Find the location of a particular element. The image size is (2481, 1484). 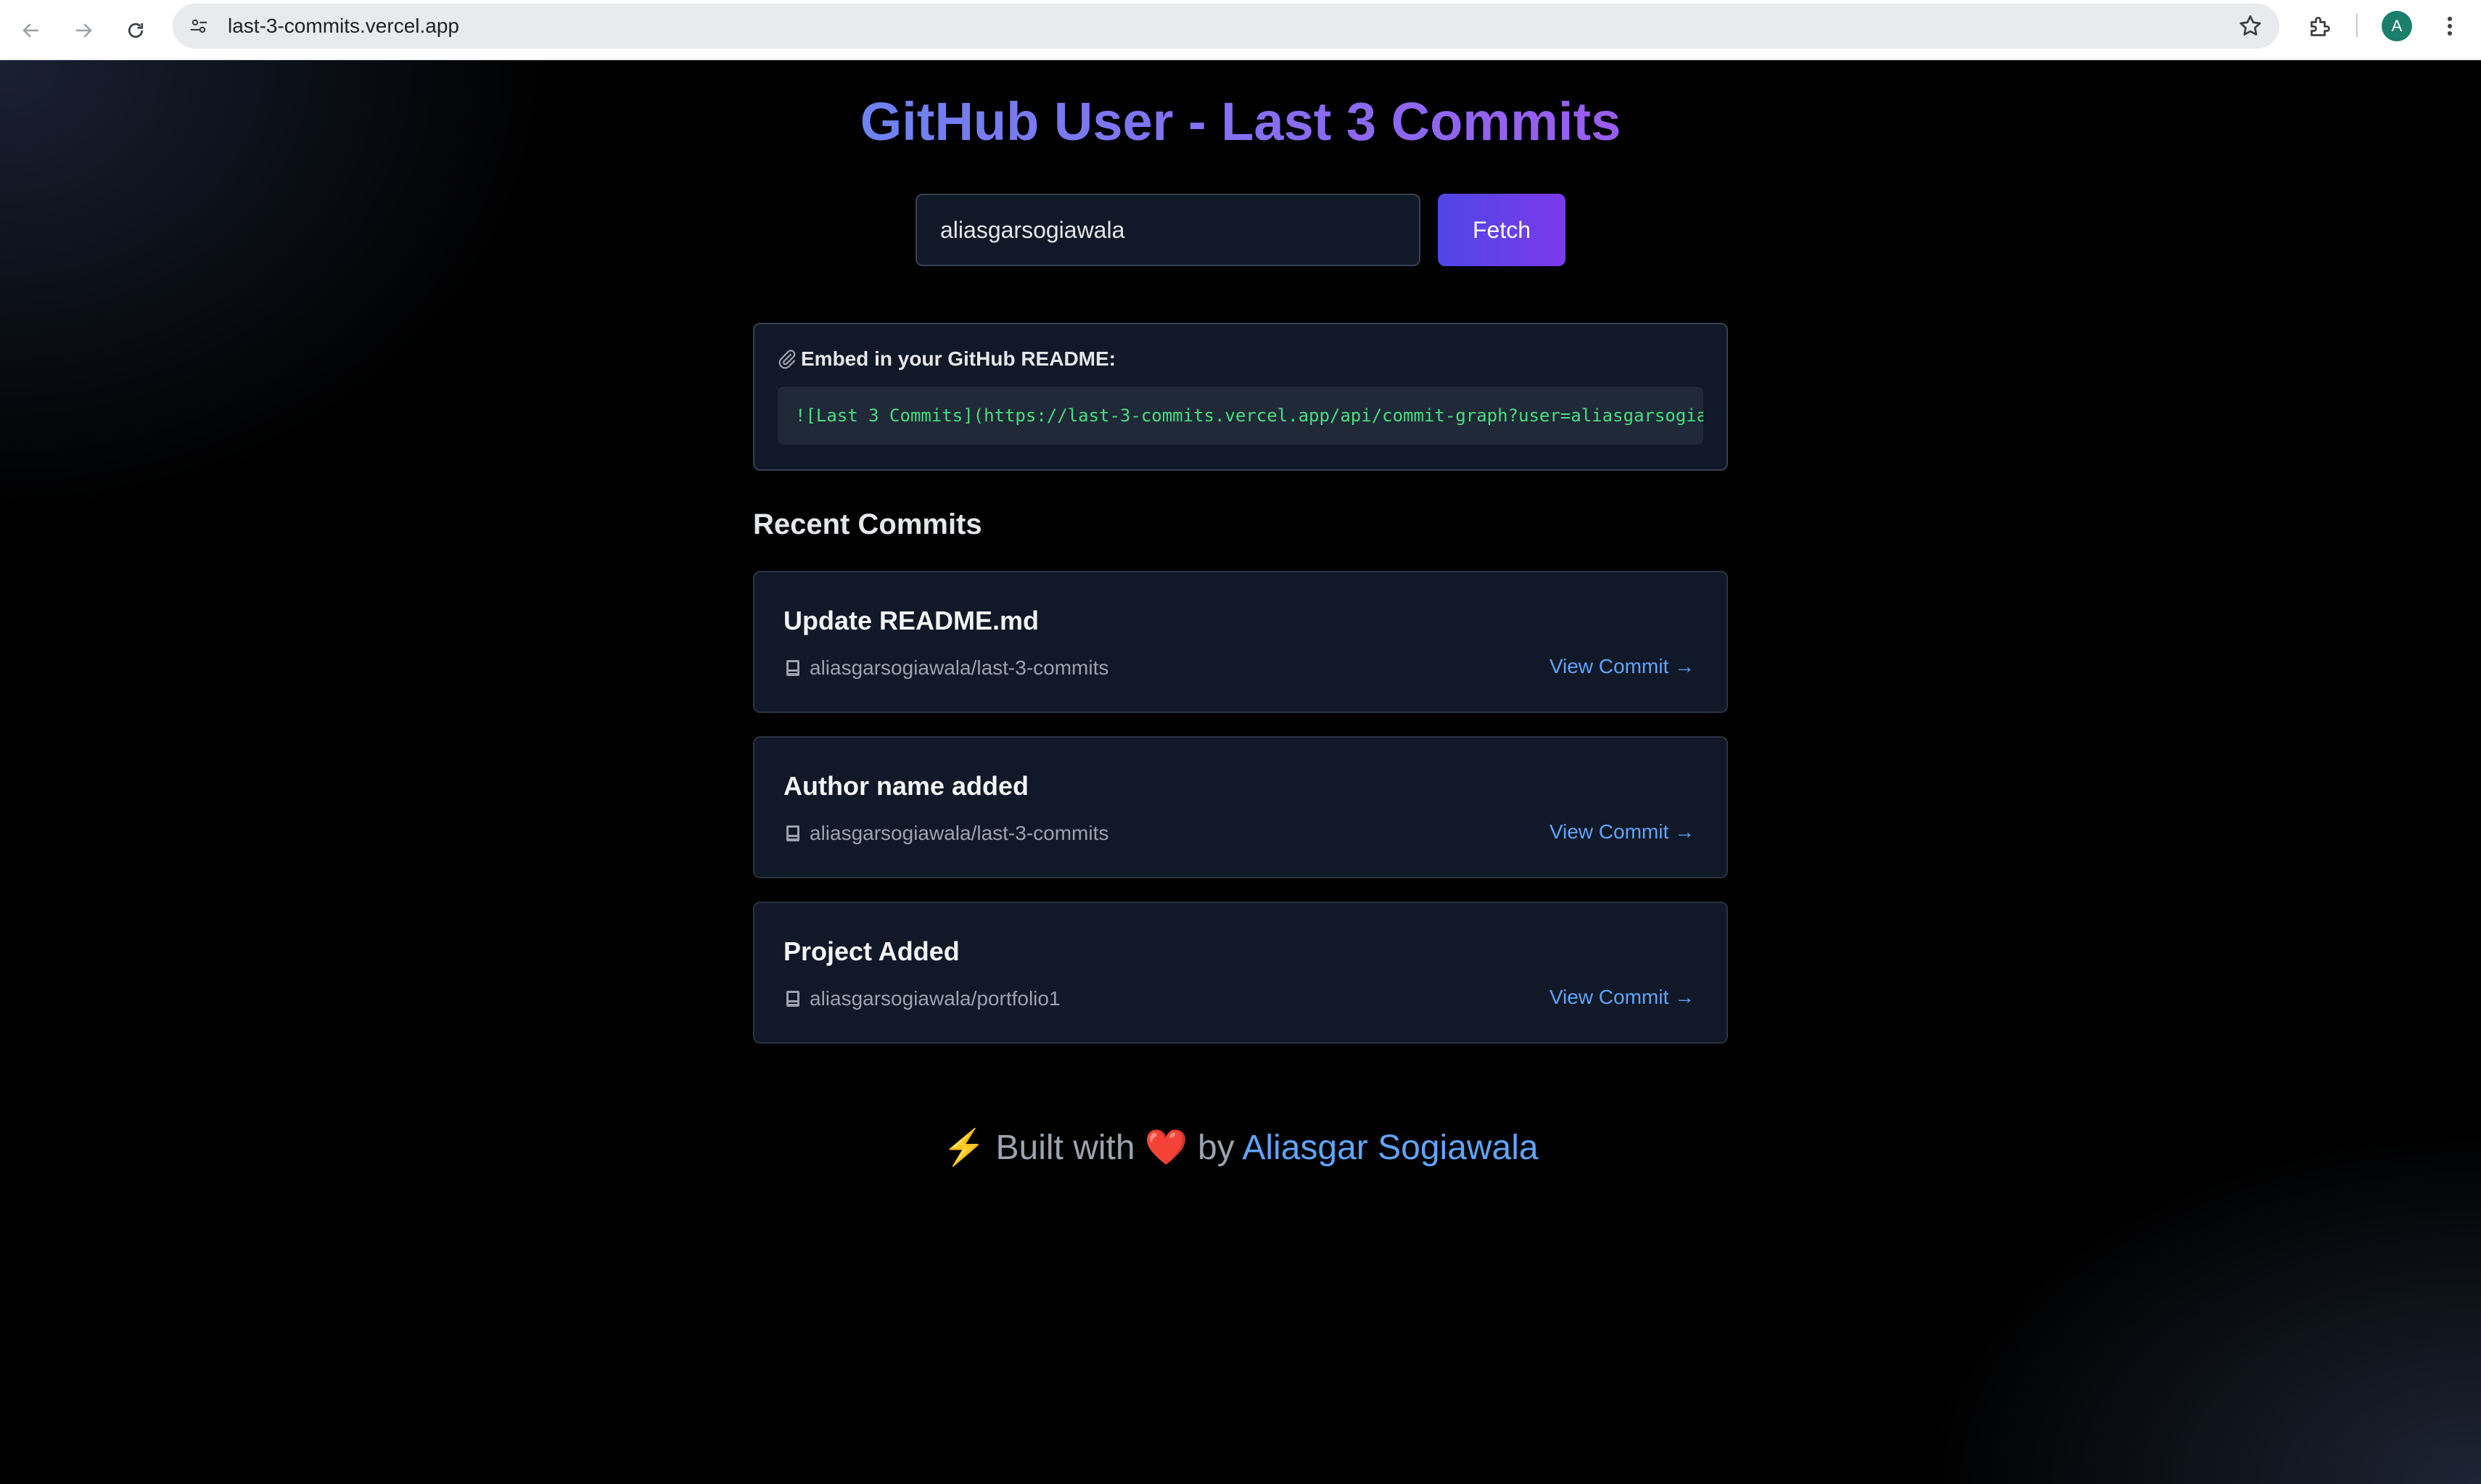

author-link: Aliasgar Sogiawala is located at coordinates (1390, 1148).